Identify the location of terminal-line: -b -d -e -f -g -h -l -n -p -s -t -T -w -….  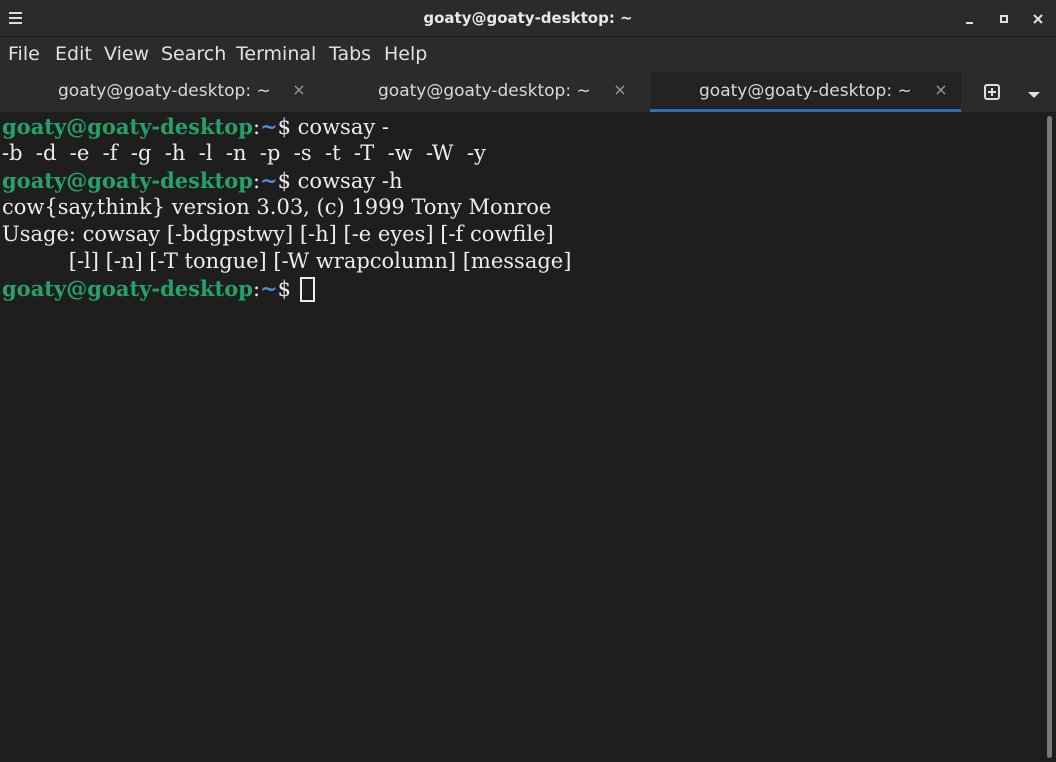
(244, 153).